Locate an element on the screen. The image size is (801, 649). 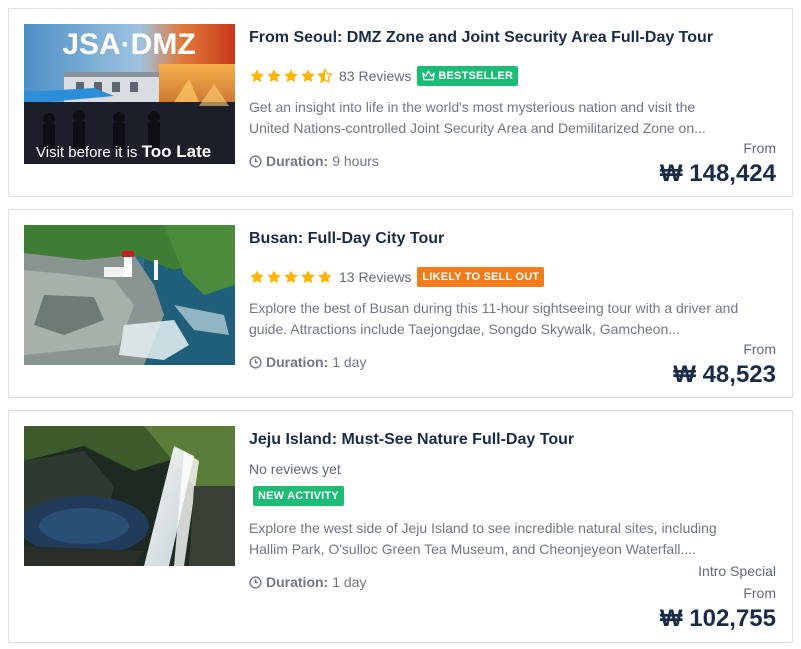
jeju-photo is located at coordinates (129, 496).